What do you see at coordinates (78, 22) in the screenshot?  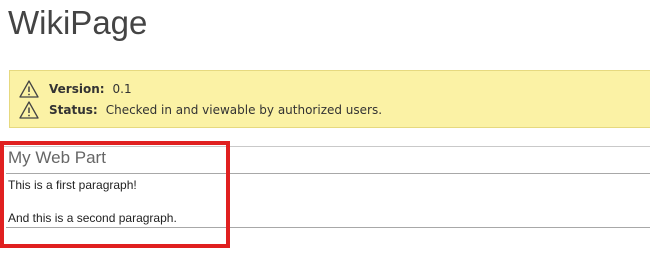 I see `page-title: WikiPage` at bounding box center [78, 22].